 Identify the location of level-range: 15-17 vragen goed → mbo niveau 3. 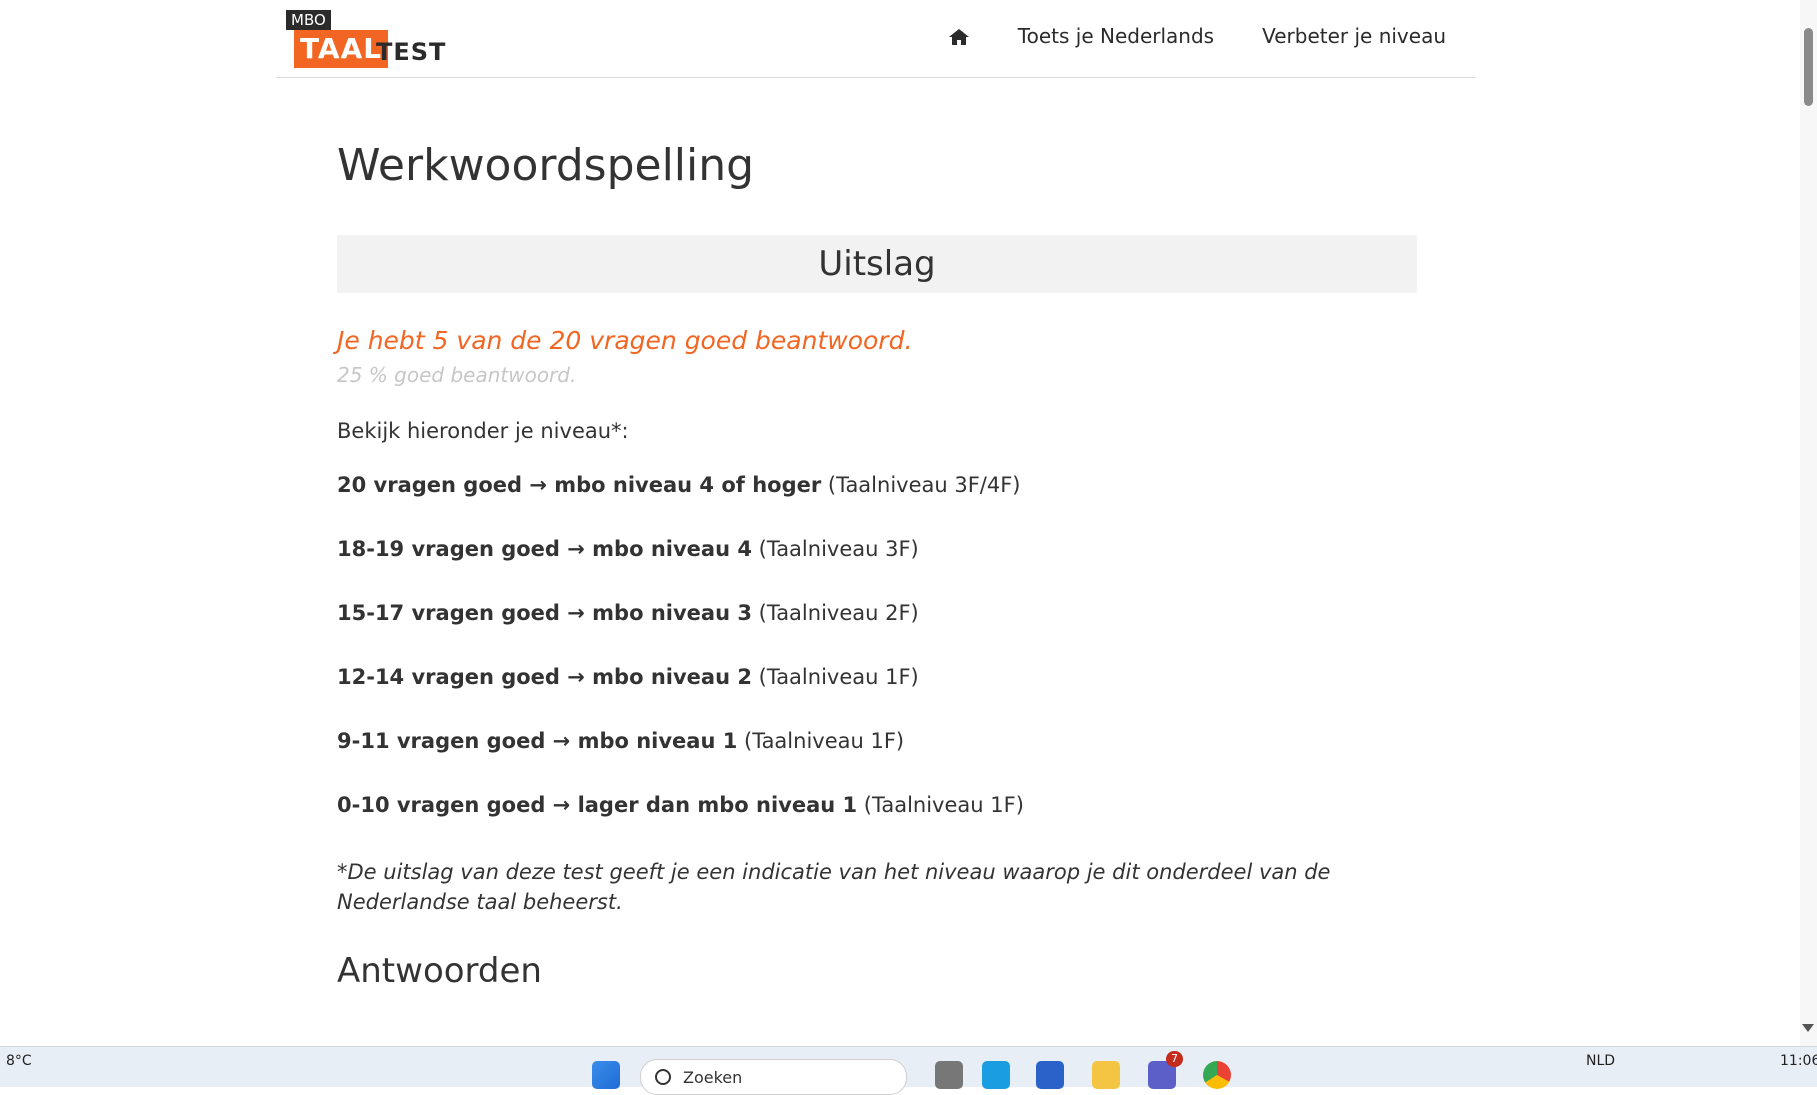
(544, 613).